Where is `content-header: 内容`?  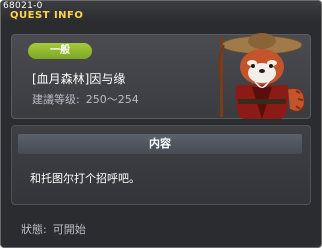
content-header: 内容 is located at coordinates (160, 144).